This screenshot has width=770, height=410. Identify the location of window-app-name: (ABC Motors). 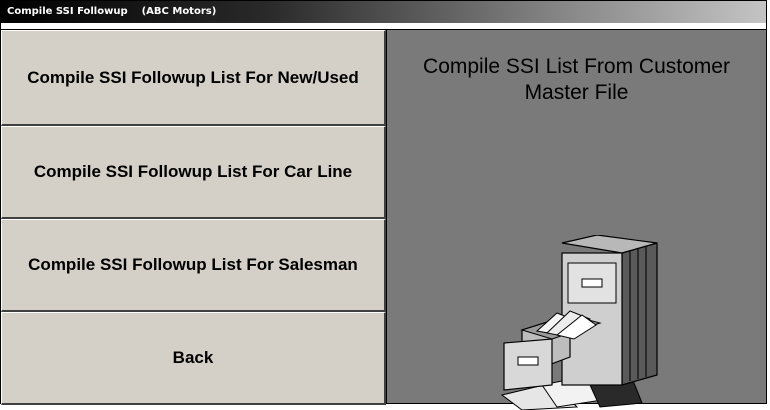
(179, 11).